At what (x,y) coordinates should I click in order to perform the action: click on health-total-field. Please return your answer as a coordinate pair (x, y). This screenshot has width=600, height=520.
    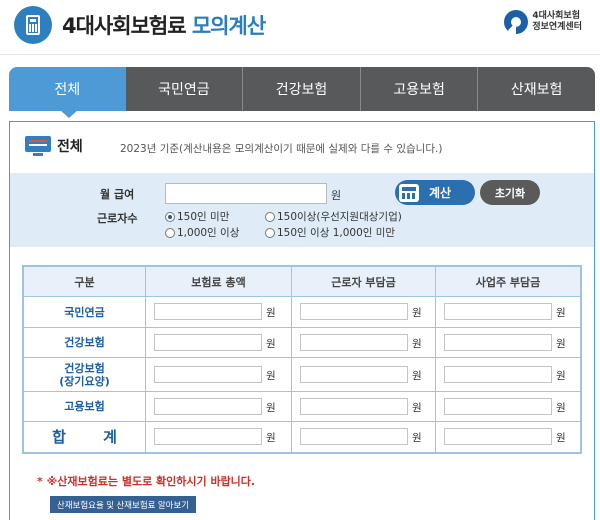
    Looking at the image, I should click on (208, 342).